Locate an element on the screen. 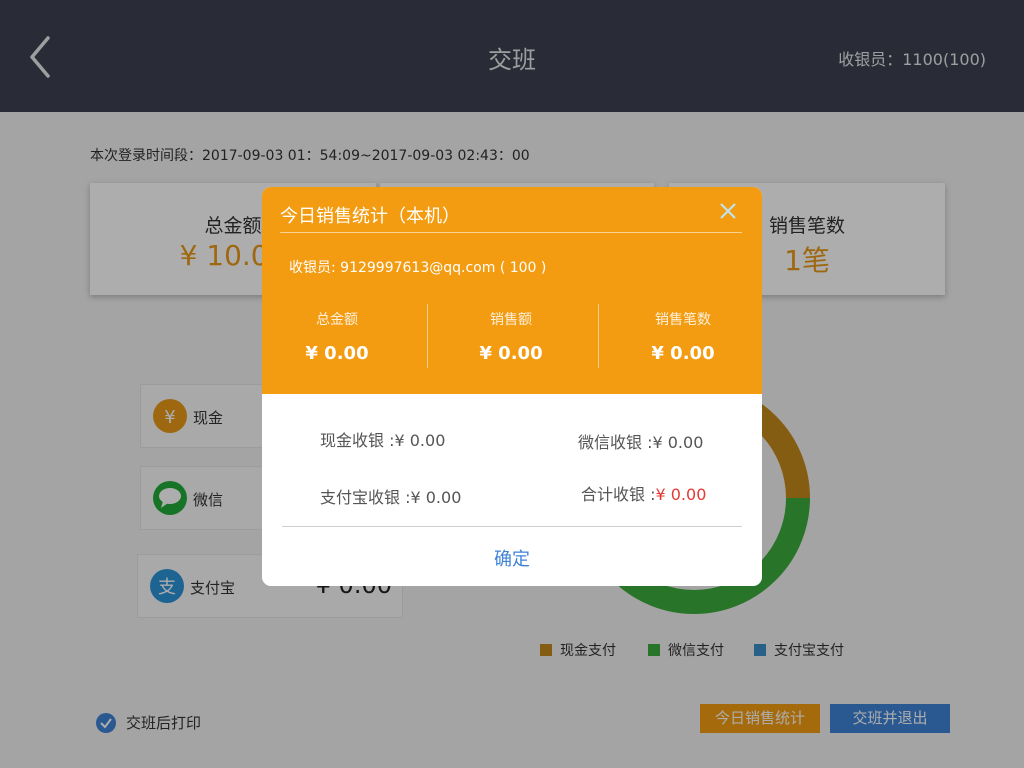 The height and width of the screenshot is (768, 1024). total-collected-value: ¥ 0.00 is located at coordinates (681, 494).